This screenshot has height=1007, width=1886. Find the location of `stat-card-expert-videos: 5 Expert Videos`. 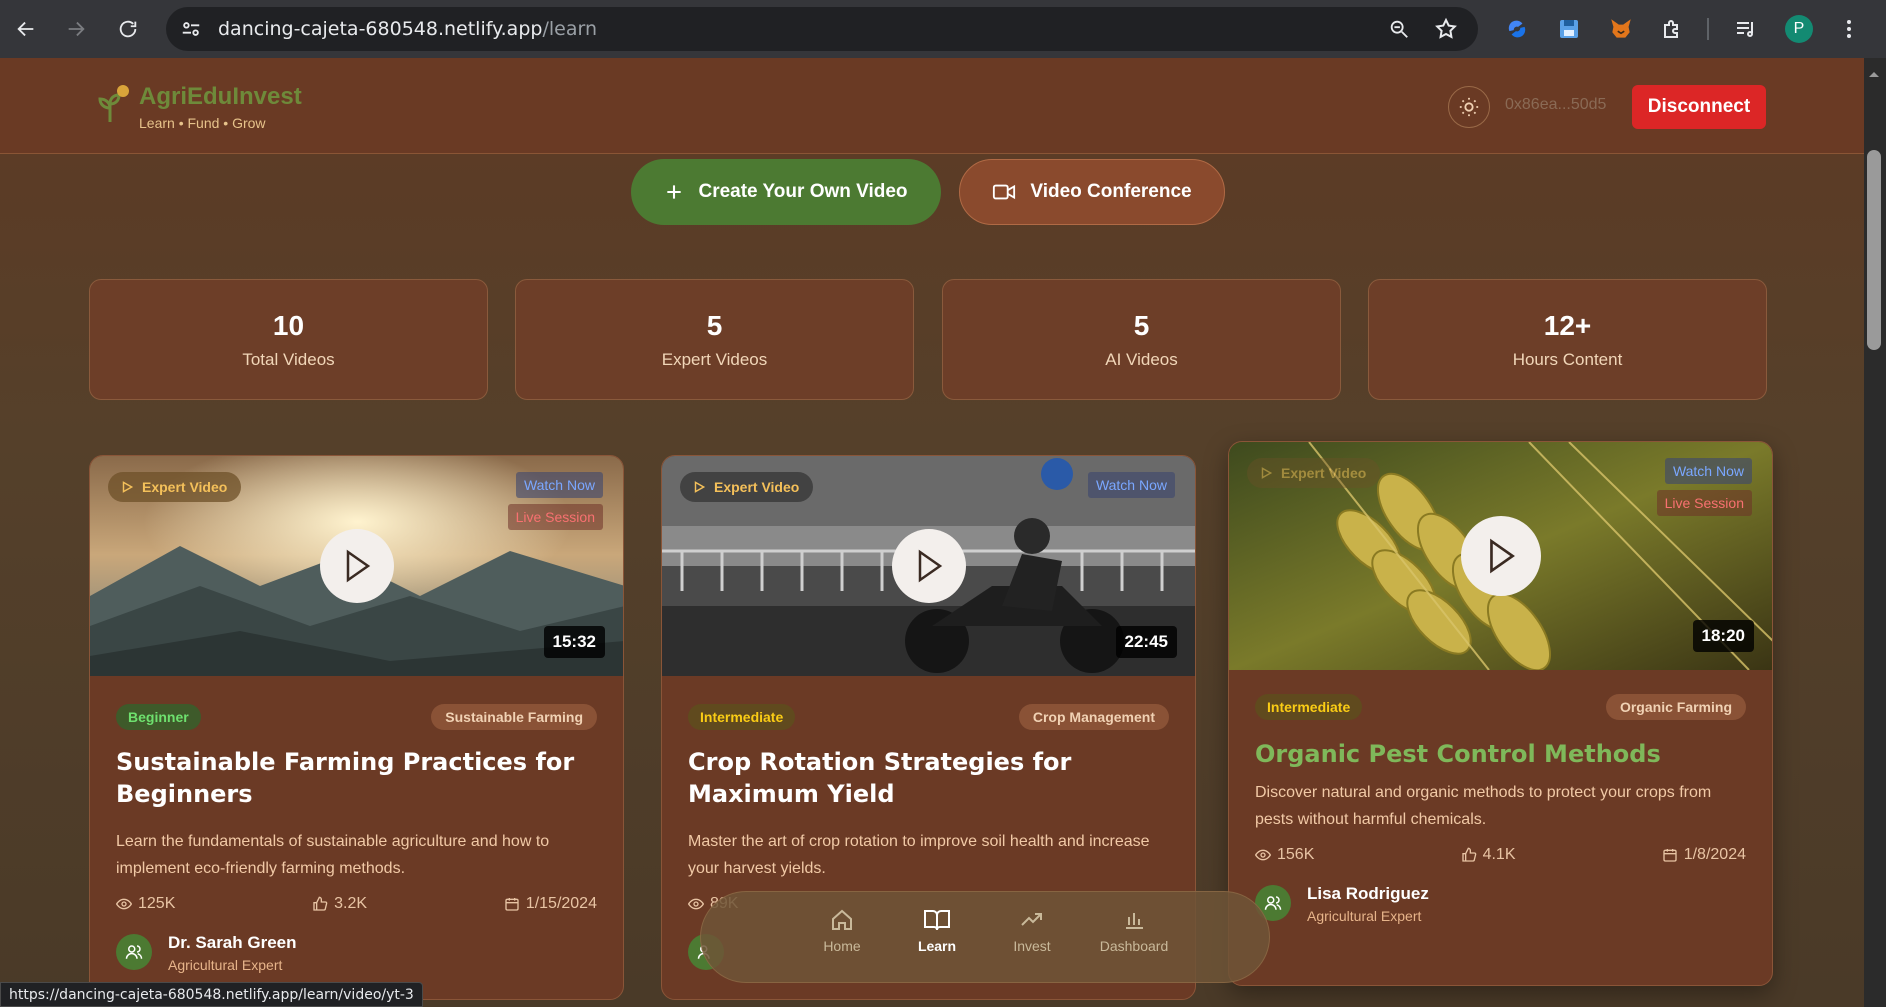

stat-card-expert-videos: 5 Expert Videos is located at coordinates (714, 339).